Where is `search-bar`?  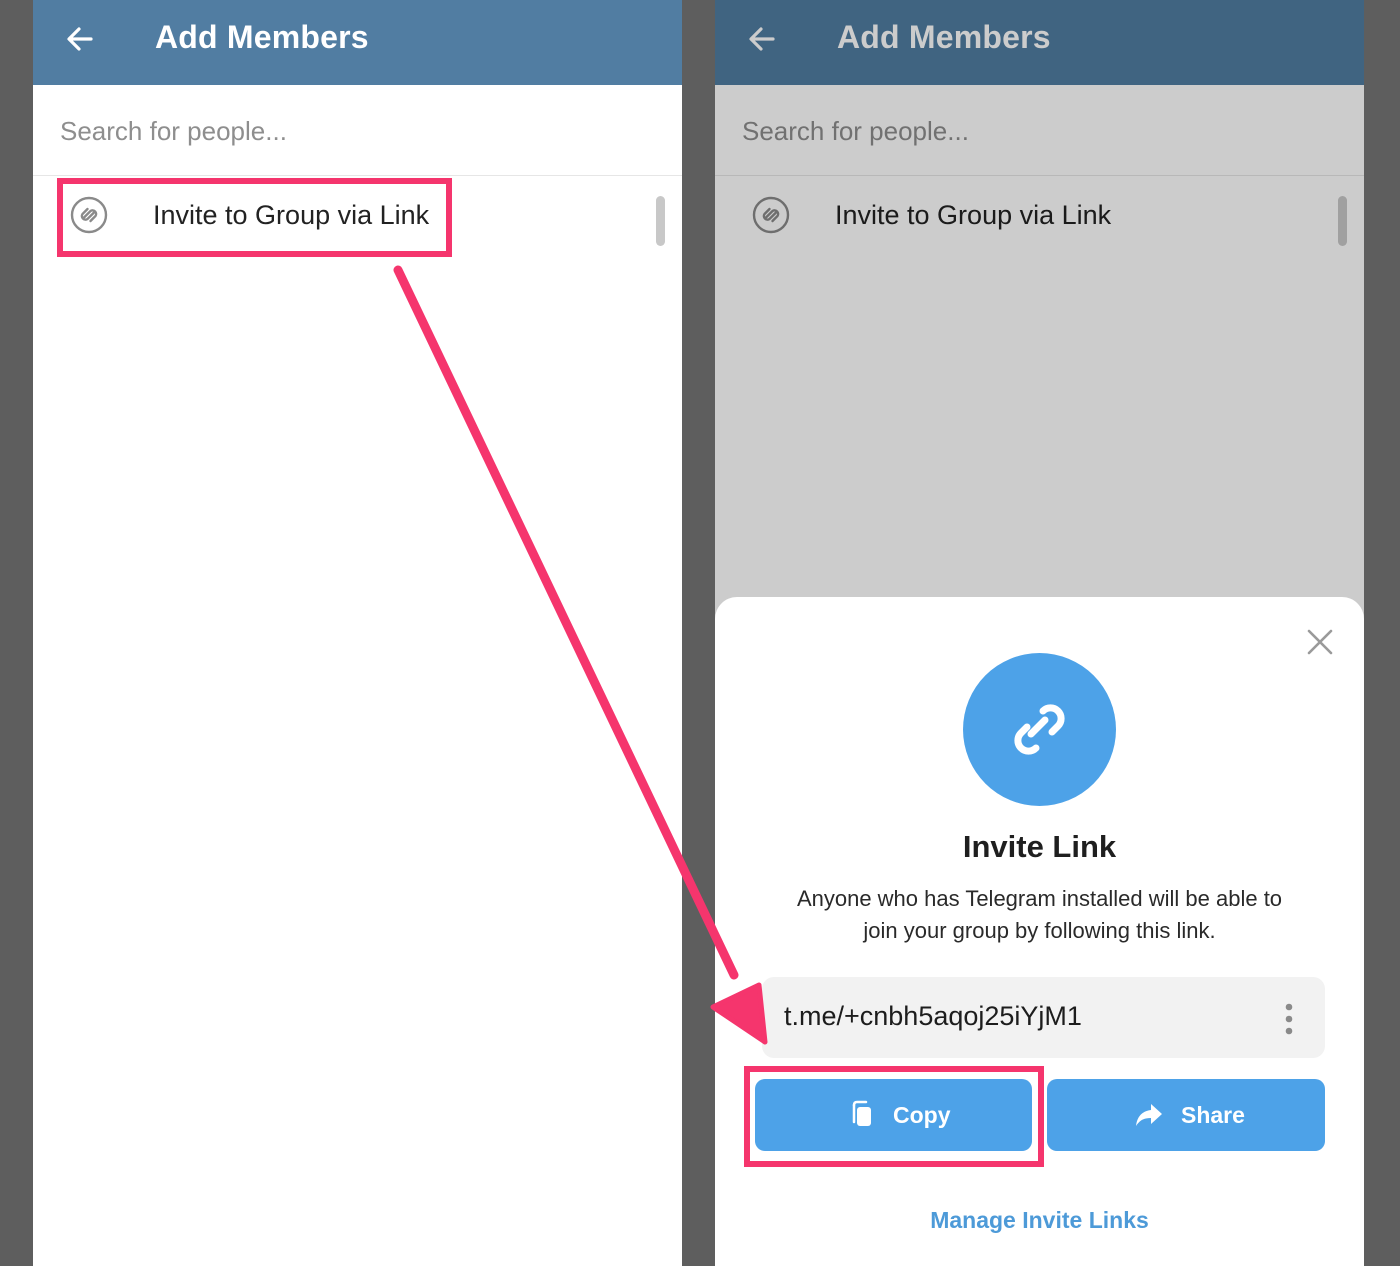 search-bar is located at coordinates (357, 130).